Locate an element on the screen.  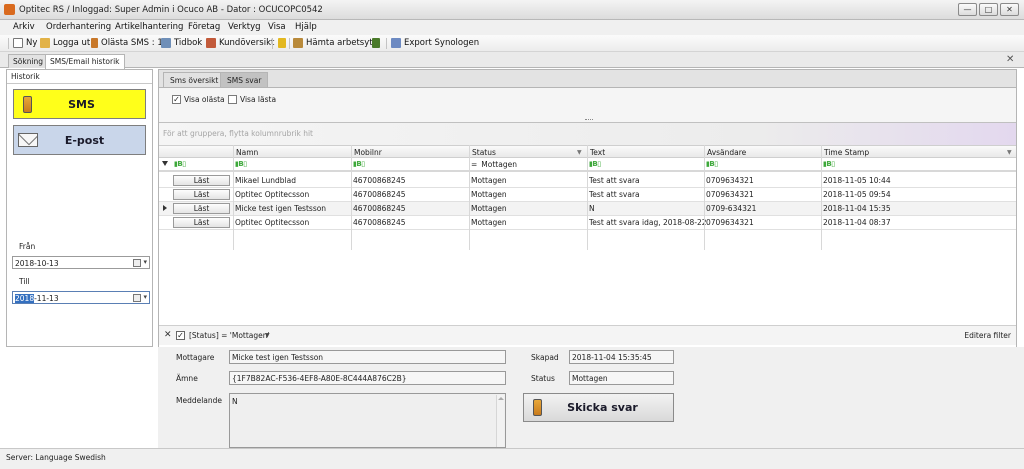
send-reply-button: Skicka svar is located at coordinates (598, 407).